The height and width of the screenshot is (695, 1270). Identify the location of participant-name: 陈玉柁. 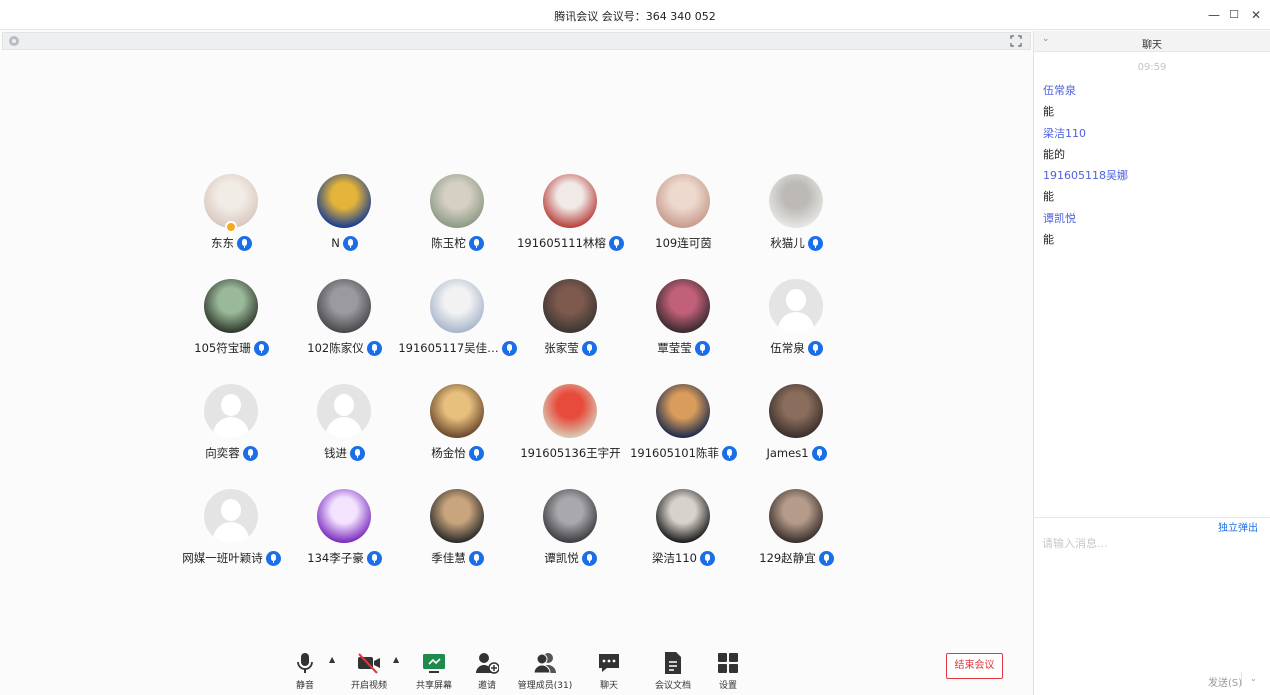
(448, 243).